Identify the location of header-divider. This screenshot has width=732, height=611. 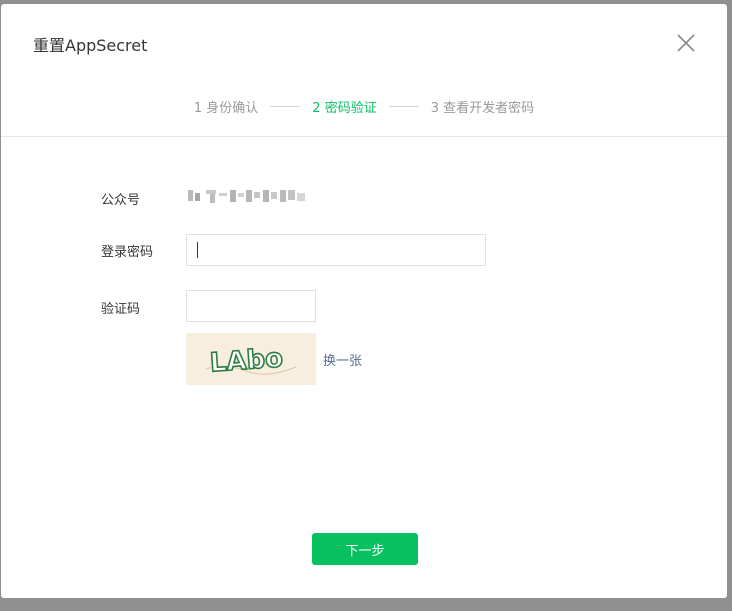
(364, 136).